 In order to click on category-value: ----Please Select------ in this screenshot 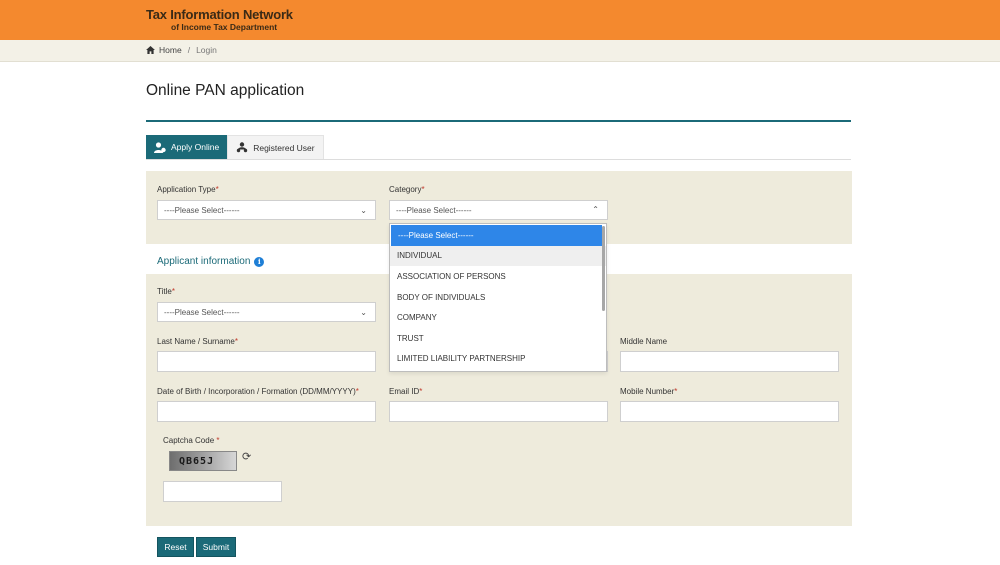, I will do `click(434, 210)`.